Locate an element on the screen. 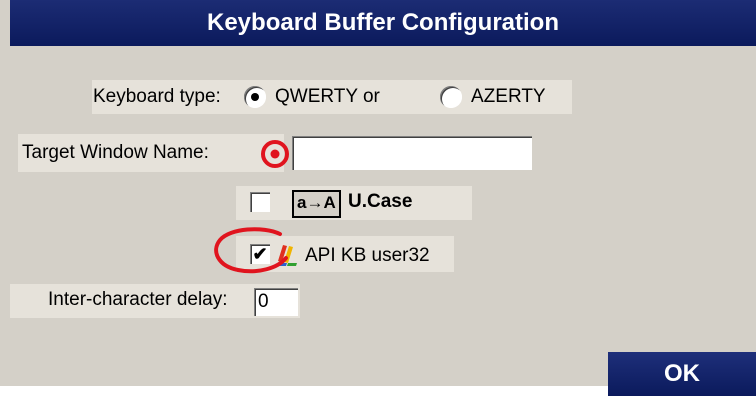 The image size is (756, 396). api-kb-label: API KB user32 is located at coordinates (367, 256).